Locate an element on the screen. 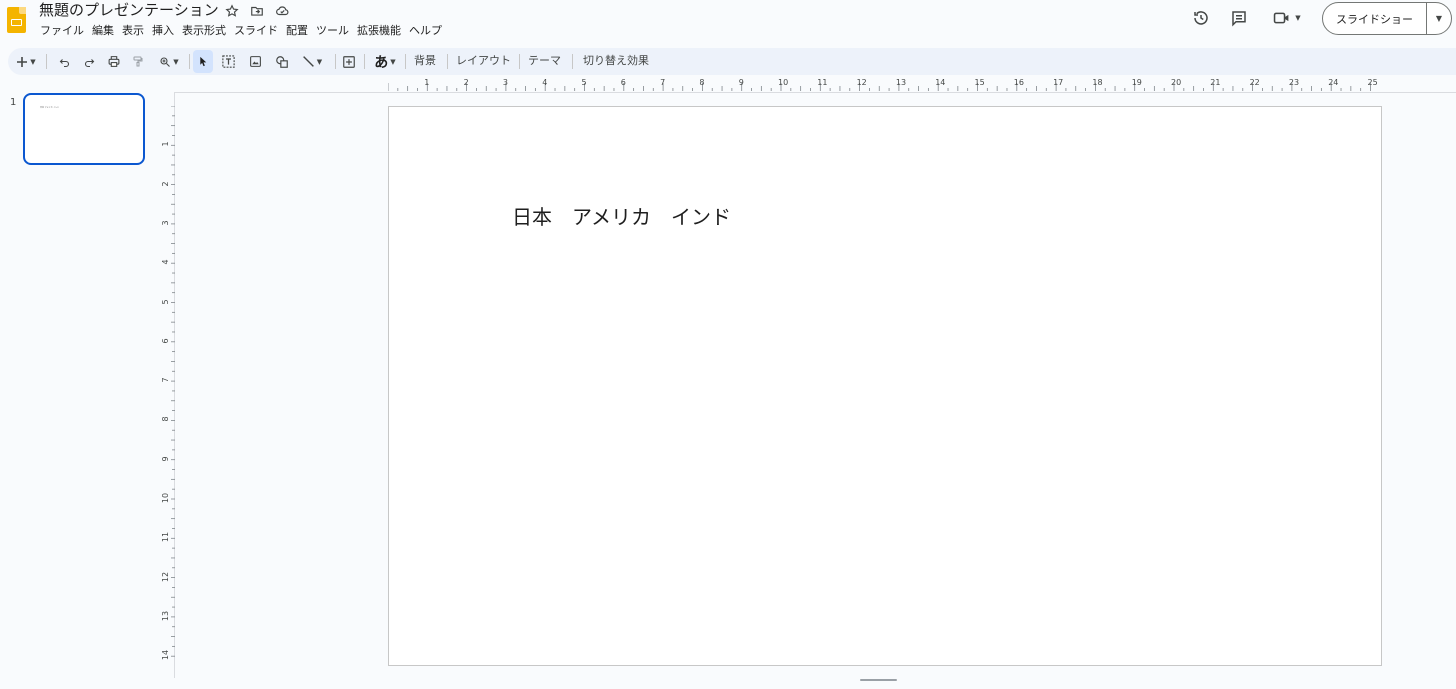 This screenshot has height=689, width=1456. meet-camera-icon: ▼ is located at coordinates (1287, 18).